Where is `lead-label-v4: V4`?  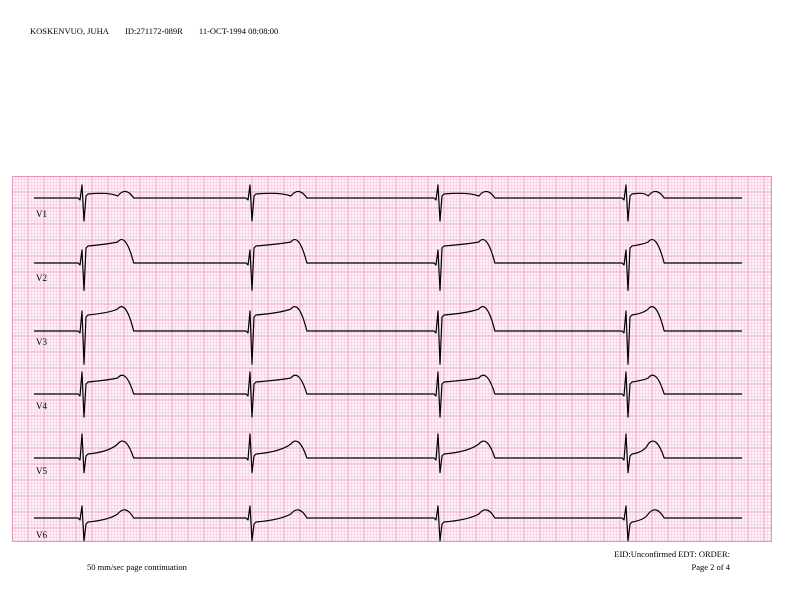 lead-label-v4: V4 is located at coordinates (41, 406).